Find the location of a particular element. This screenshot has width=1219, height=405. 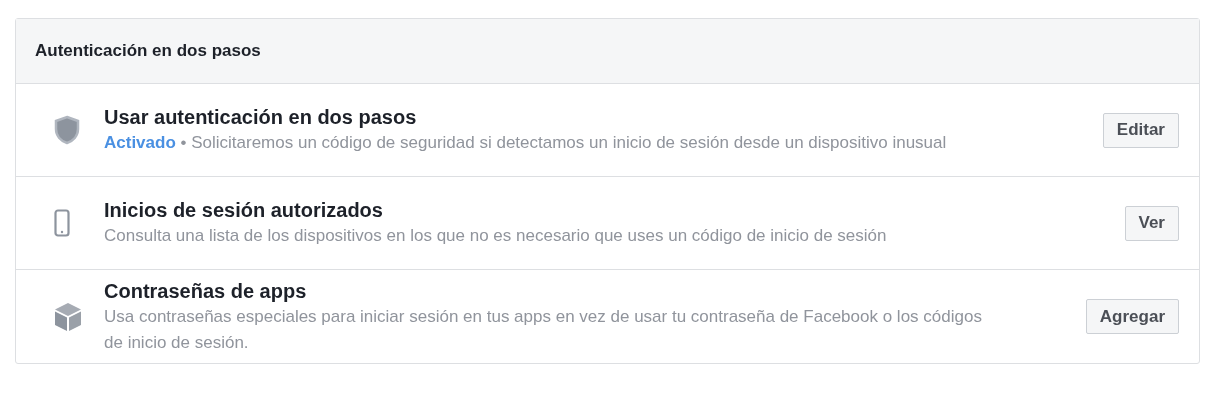

cube-icon is located at coordinates (68, 316).